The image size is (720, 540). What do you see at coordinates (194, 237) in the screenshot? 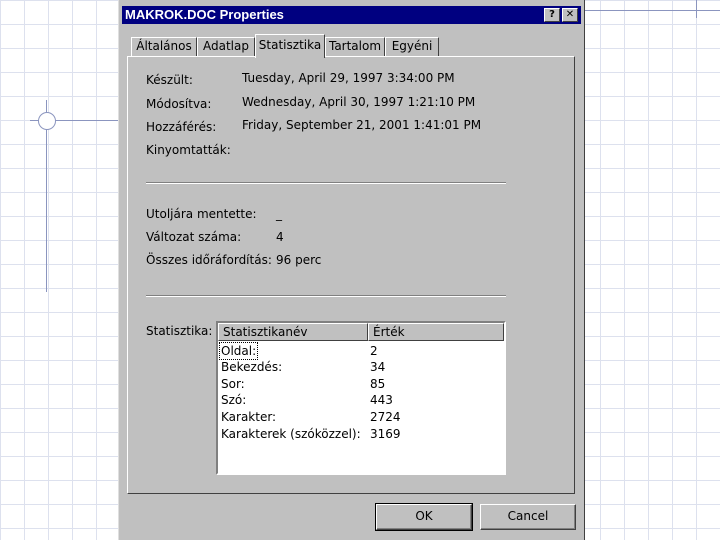
I see `revision-label: Változat száma:` at bounding box center [194, 237].